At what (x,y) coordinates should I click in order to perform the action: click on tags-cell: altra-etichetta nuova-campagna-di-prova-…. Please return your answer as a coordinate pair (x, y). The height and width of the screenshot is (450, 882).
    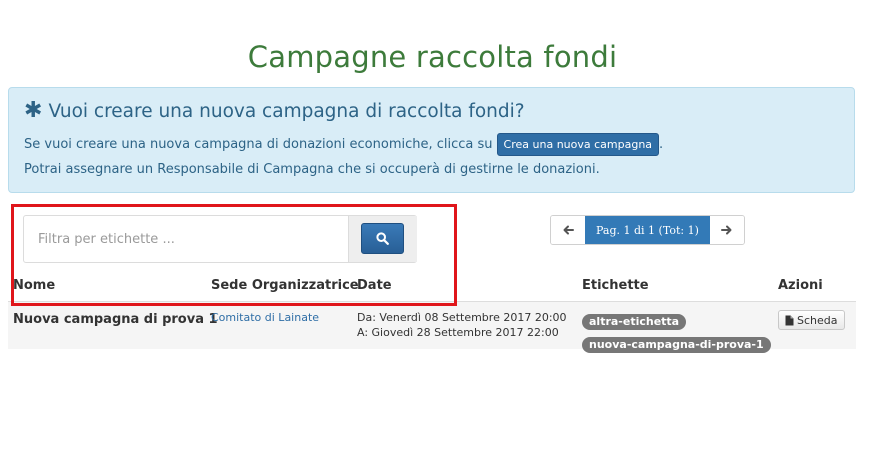
    Looking at the image, I should click on (676, 333).